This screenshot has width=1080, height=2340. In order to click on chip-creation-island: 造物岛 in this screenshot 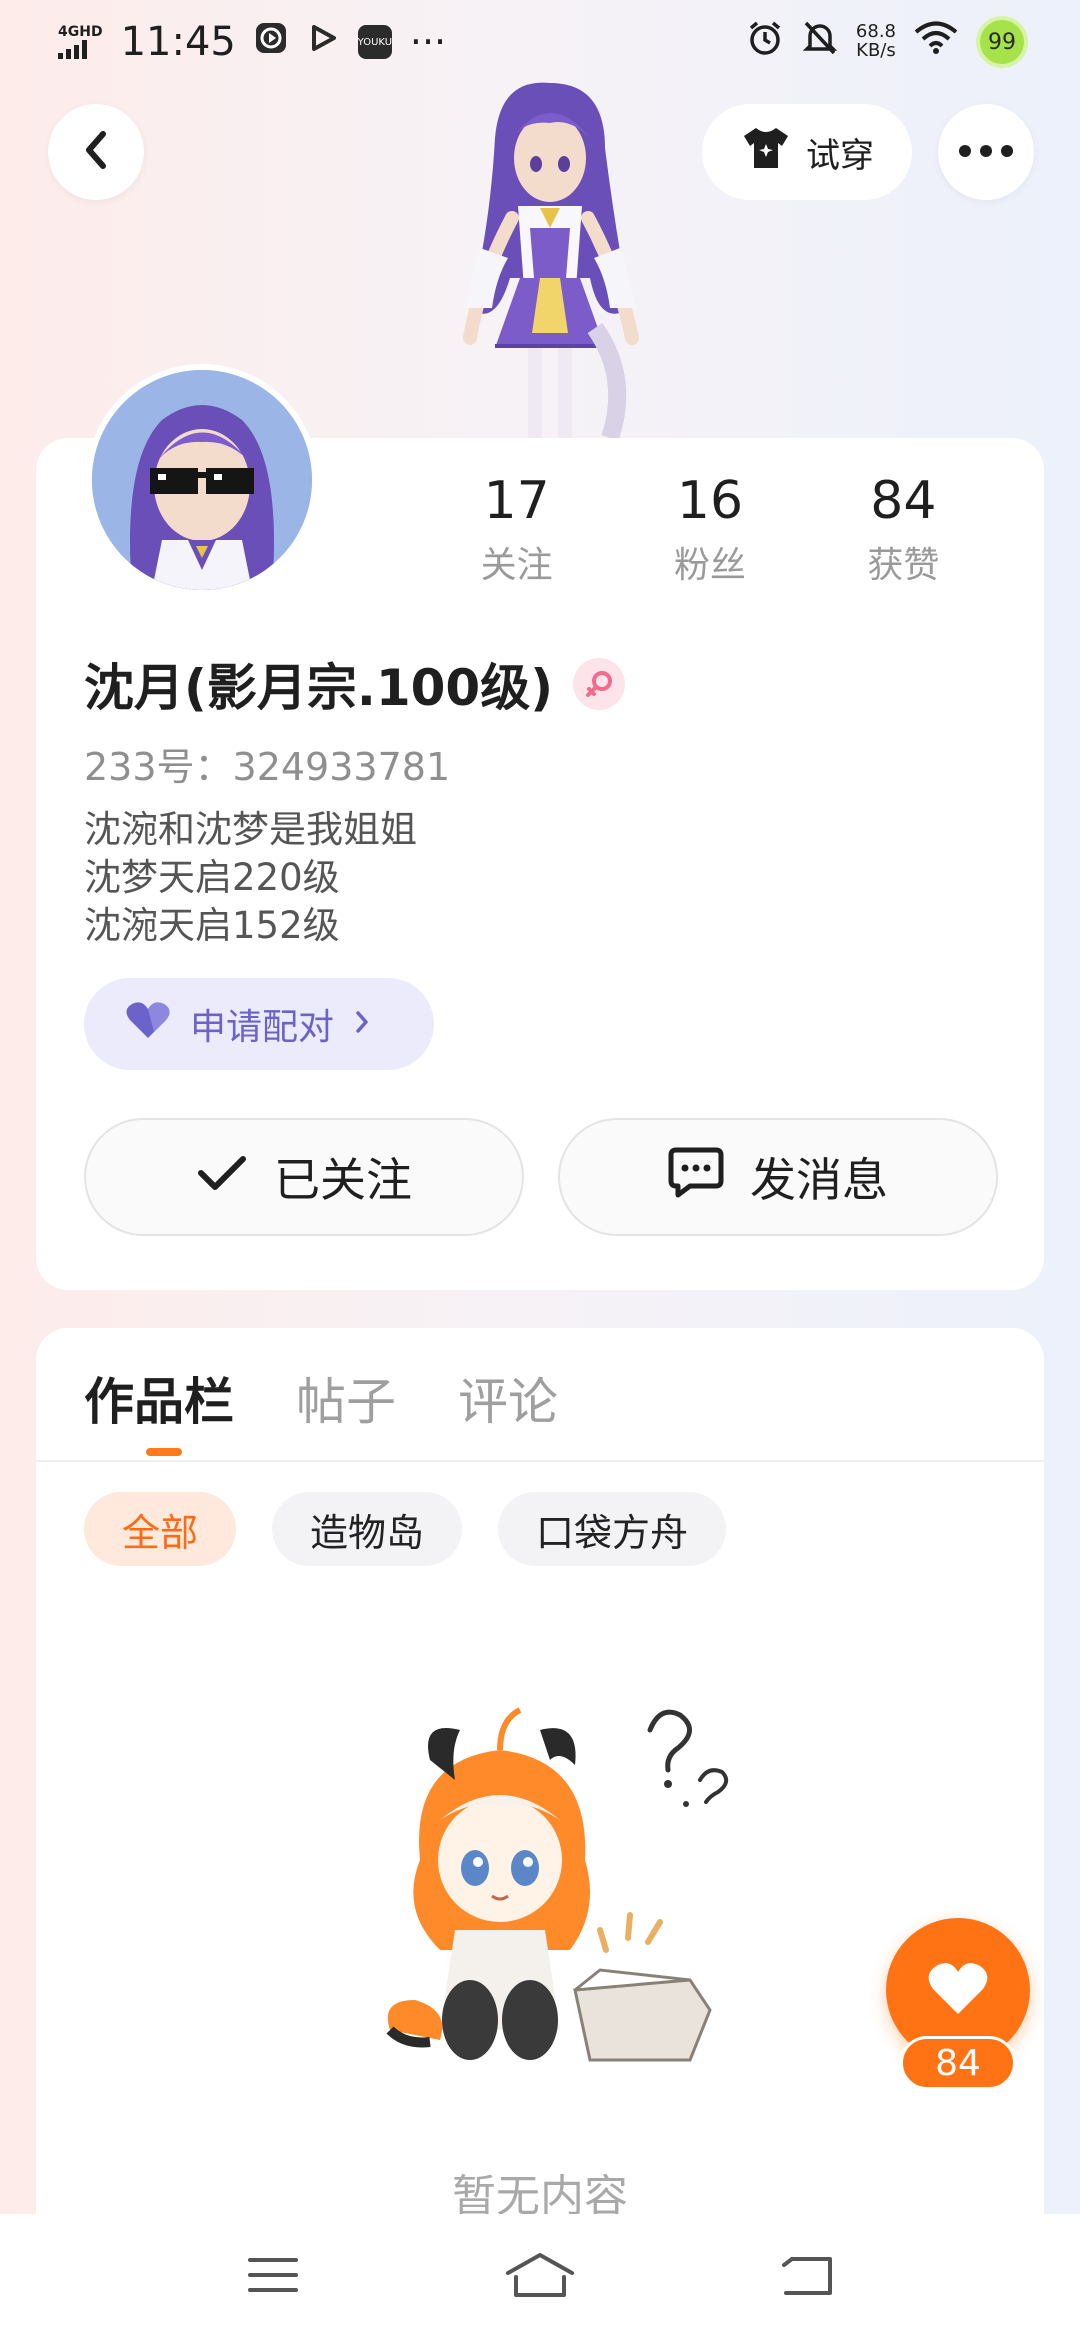, I will do `click(367, 1529)`.